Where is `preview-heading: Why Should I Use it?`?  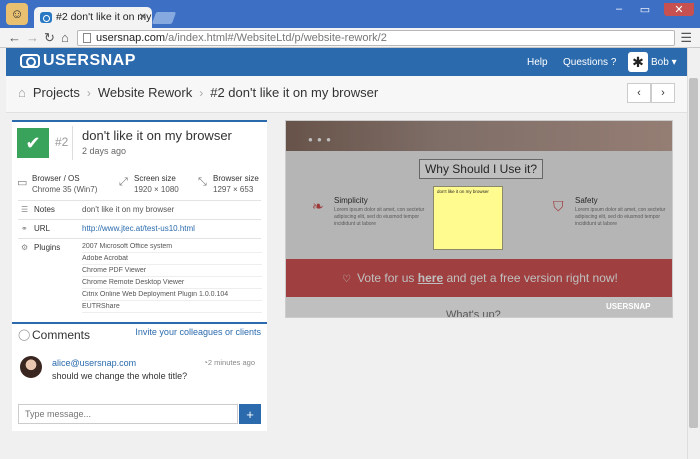 preview-heading: Why Should I Use it? is located at coordinates (481, 169).